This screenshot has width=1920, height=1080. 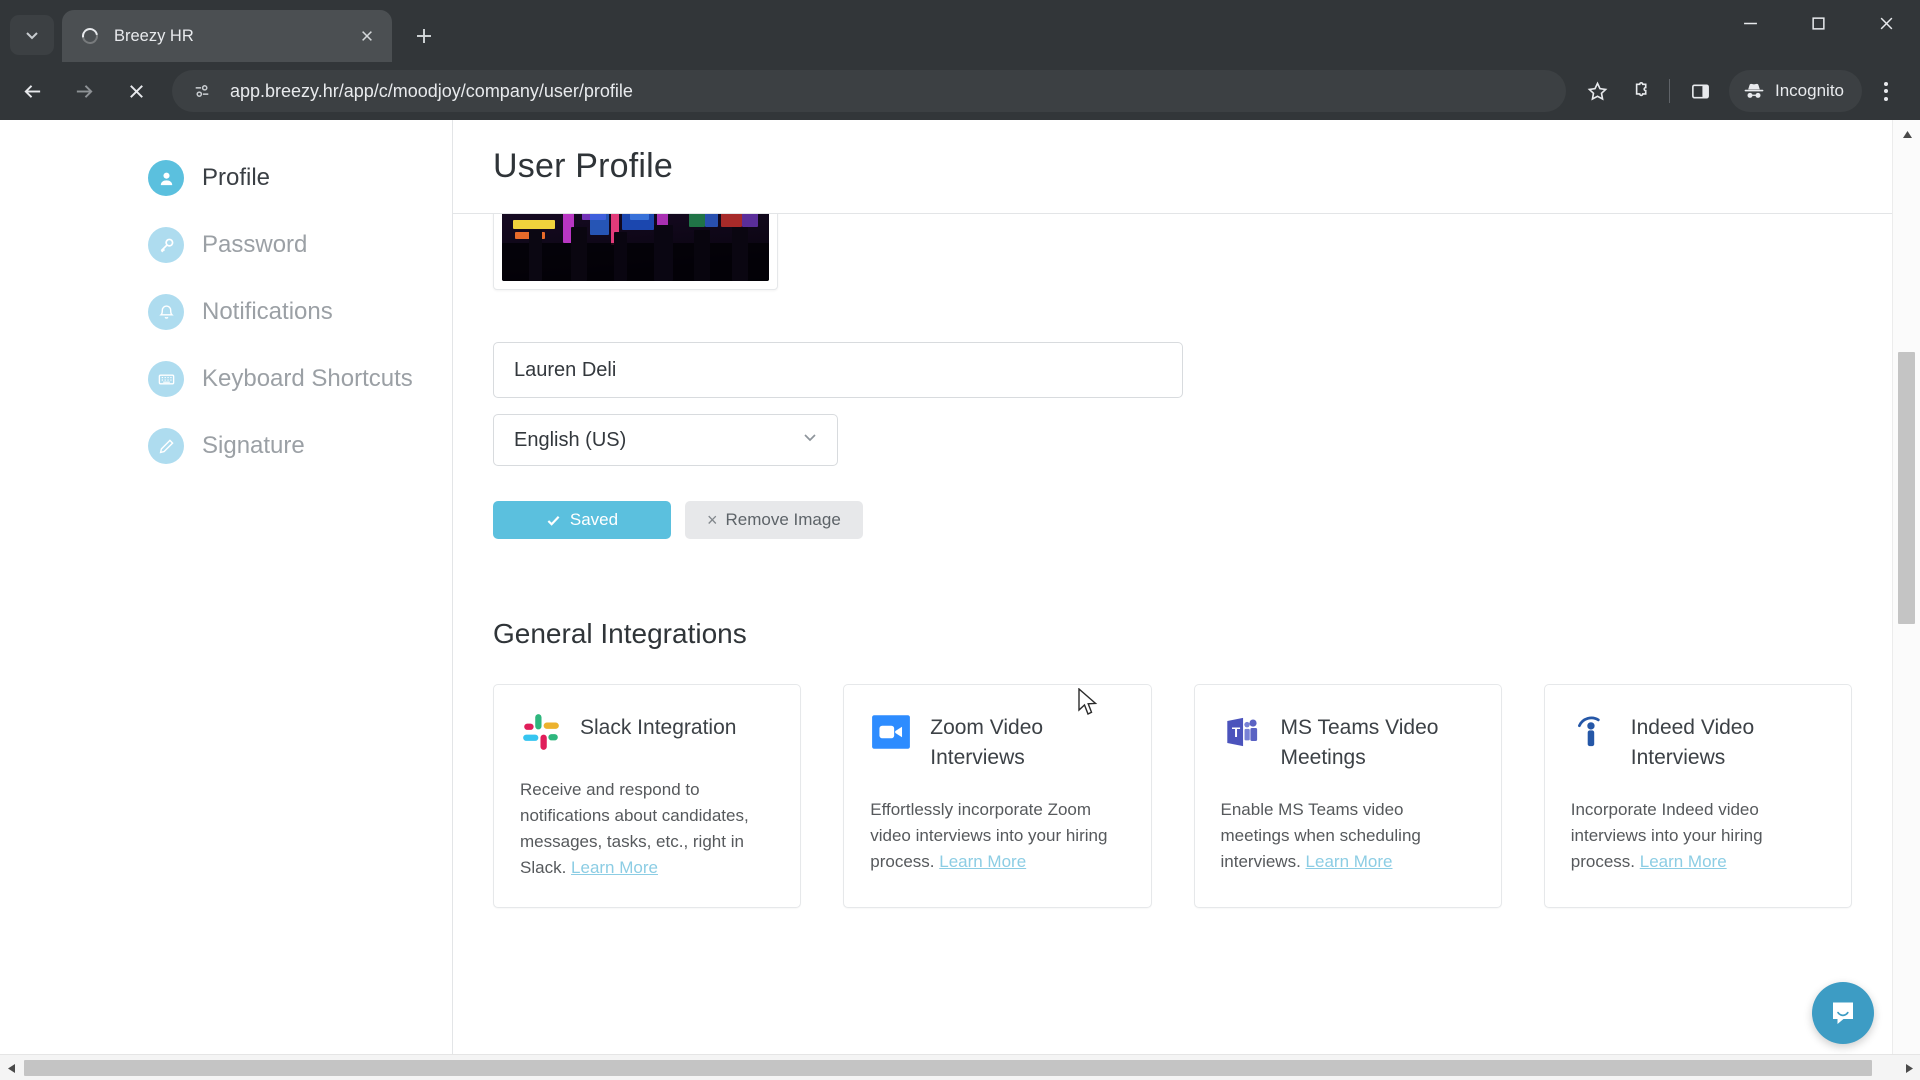 I want to click on key-icon, so click(x=166, y=245).